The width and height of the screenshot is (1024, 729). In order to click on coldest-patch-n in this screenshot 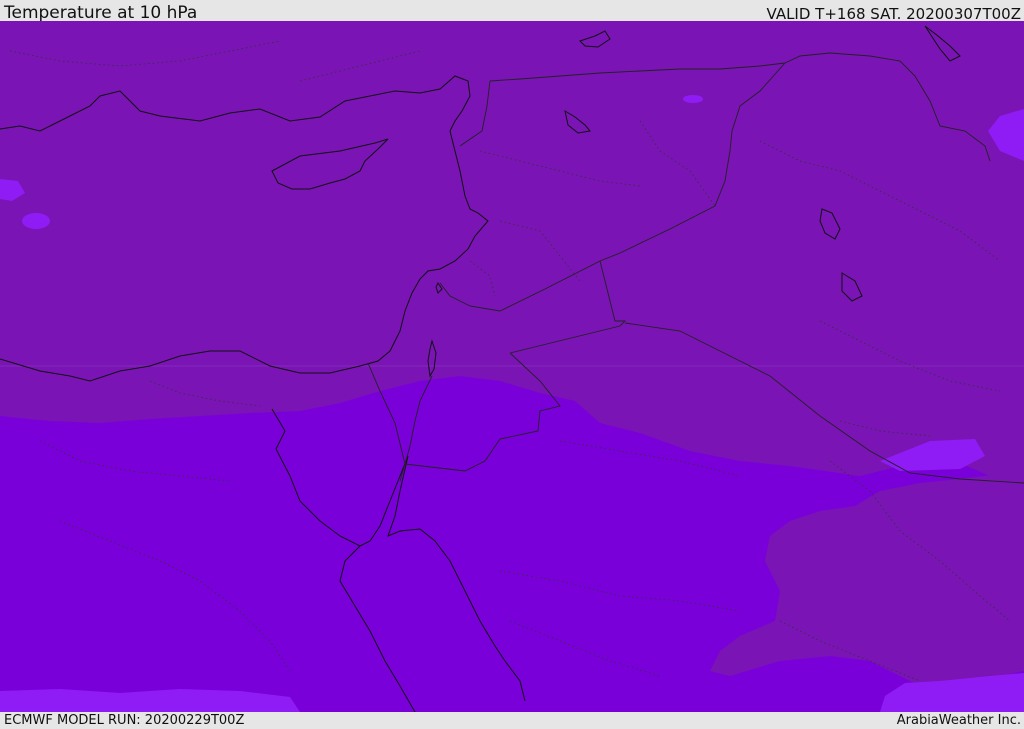, I will do `click(693, 99)`.